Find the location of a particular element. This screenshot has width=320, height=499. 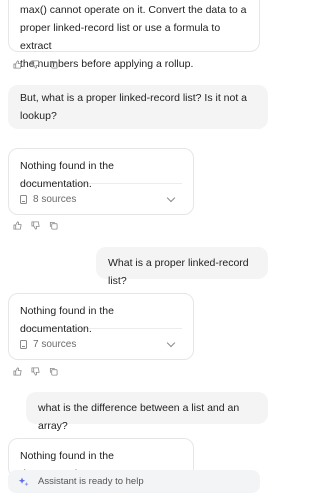

status-text: Assistant is ready to help is located at coordinates (91, 481).